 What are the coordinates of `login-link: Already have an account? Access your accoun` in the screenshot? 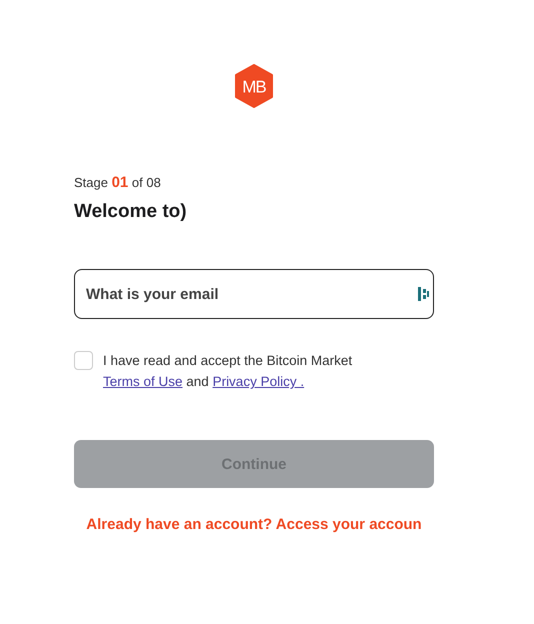 It's located at (254, 524).